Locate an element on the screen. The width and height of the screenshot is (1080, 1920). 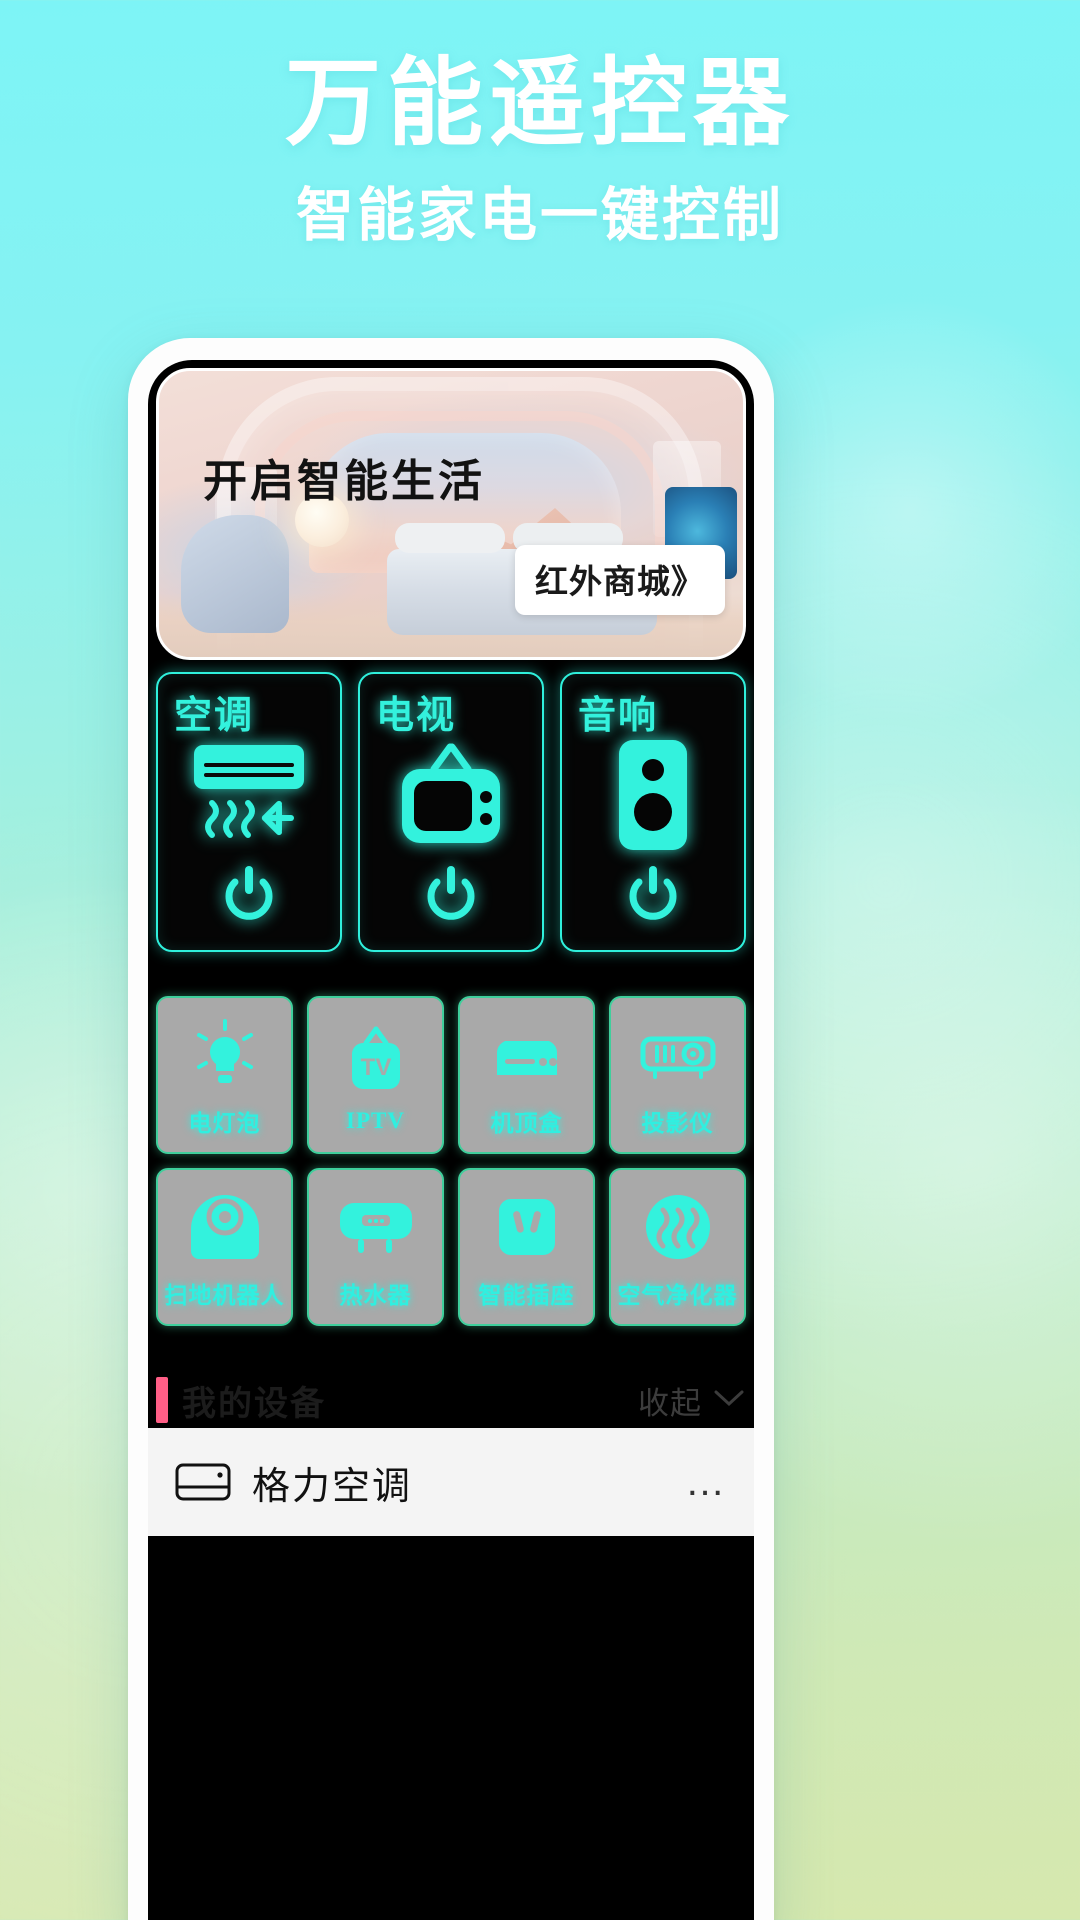
air-purifier-icon is located at coordinates (678, 1227).